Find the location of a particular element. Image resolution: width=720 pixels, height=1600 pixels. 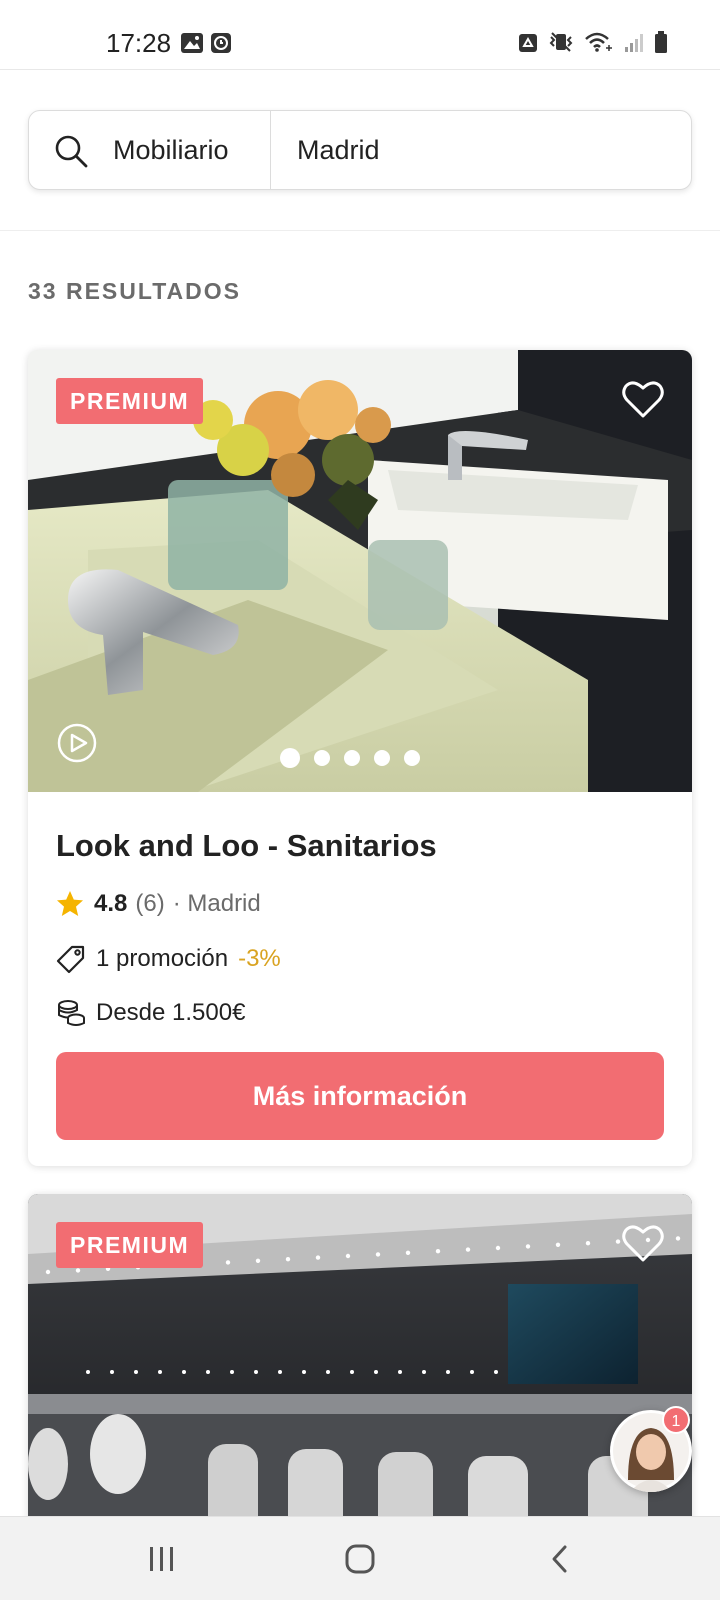

promo-row: 1 promoción -3% is located at coordinates (168, 959).